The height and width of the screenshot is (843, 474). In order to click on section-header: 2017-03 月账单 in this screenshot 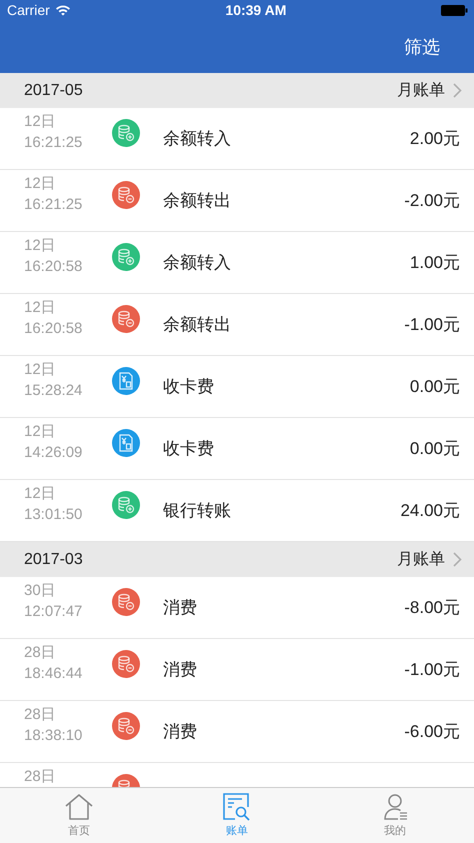, I will do `click(237, 559)`.